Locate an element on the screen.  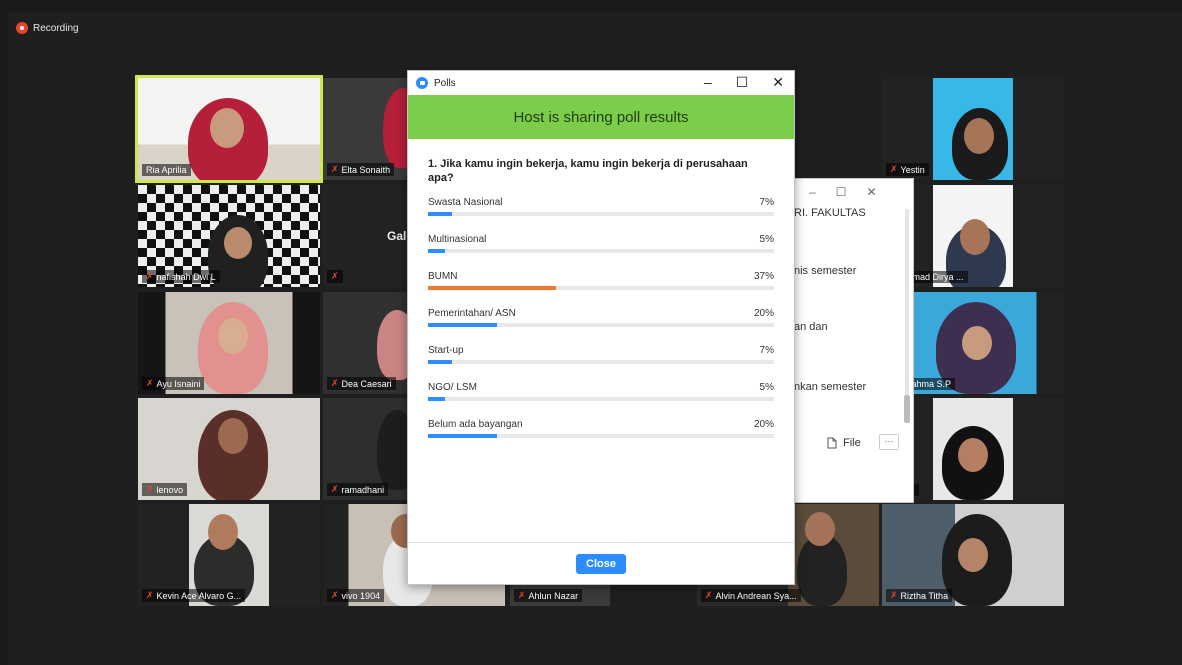
participant-name: ✗ is located at coordinates (335, 276).